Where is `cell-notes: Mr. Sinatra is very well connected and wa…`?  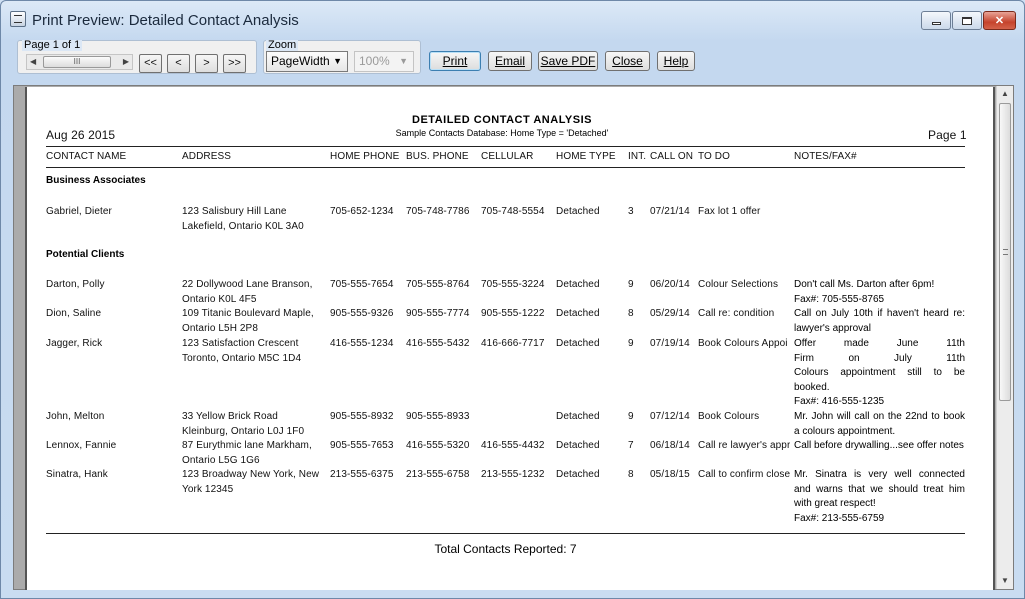 cell-notes: Mr. Sinatra is very well connected and wa… is located at coordinates (879, 497).